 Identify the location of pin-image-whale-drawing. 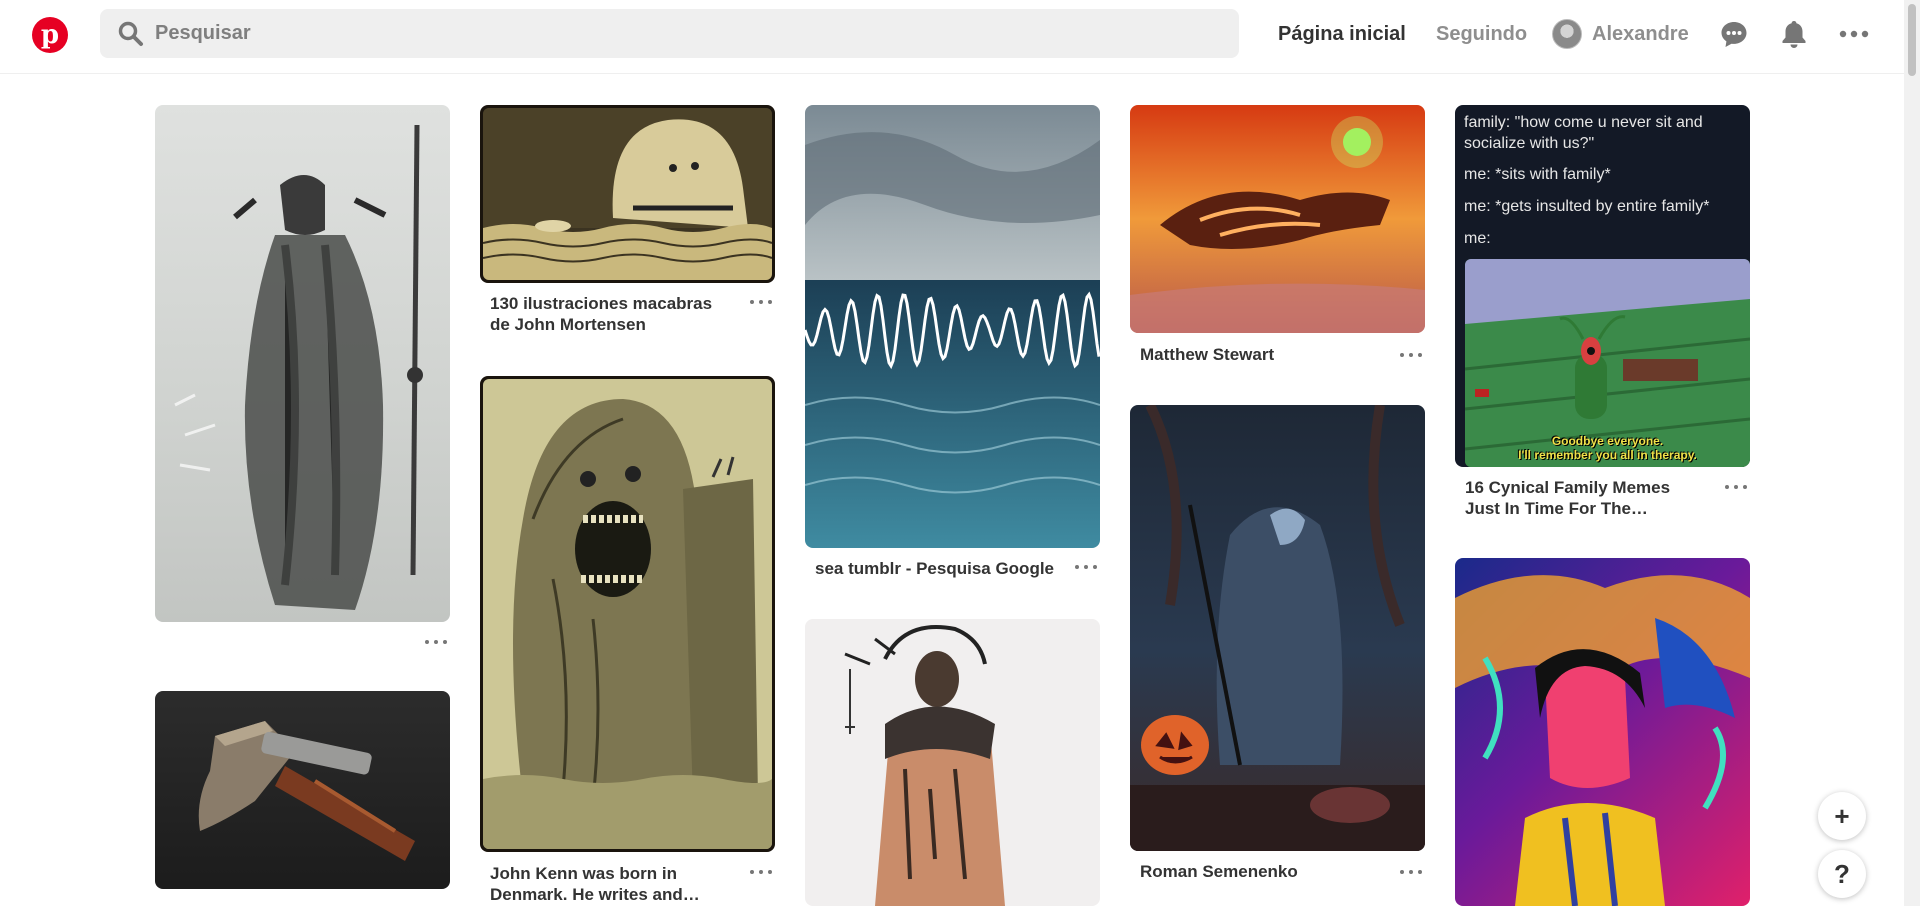
(627, 194).